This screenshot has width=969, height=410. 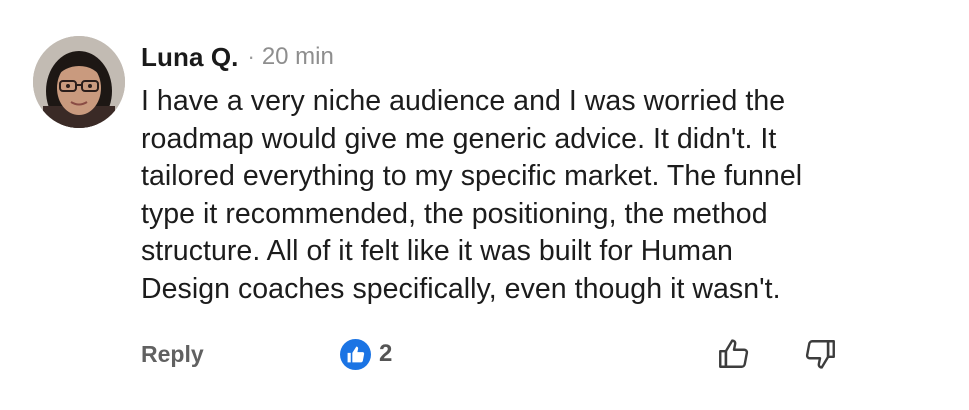 I want to click on author-name: Luna Q., so click(x=189, y=57).